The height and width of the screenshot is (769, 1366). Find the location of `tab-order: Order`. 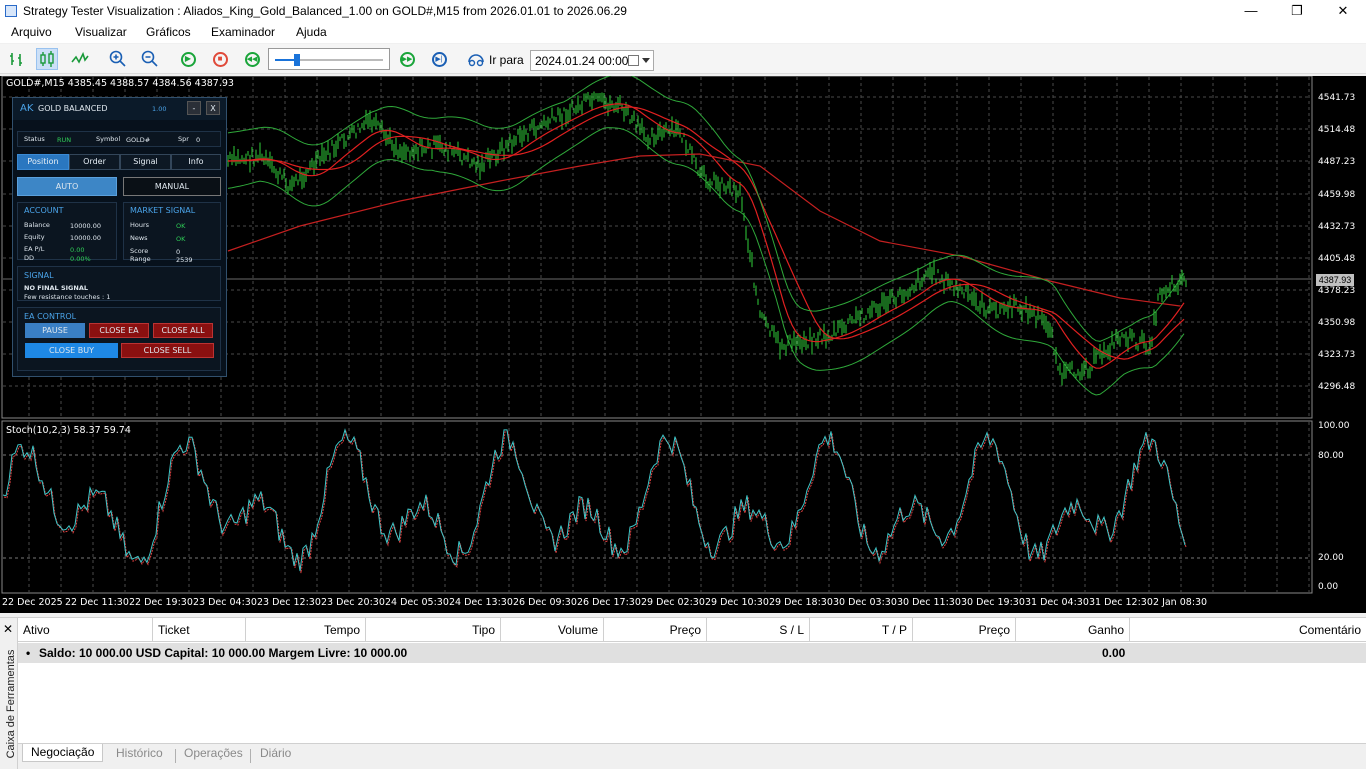

tab-order: Order is located at coordinates (94, 162).